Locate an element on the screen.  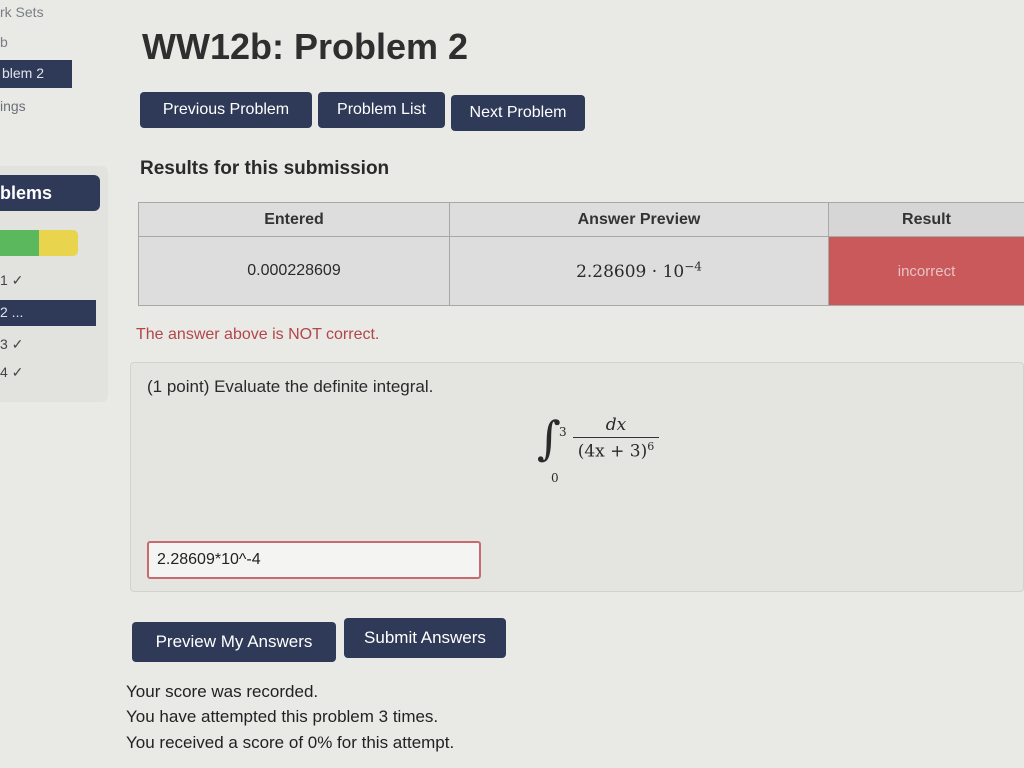
integrand-denominator: (4x + 3)6 is located at coordinates (616, 450).